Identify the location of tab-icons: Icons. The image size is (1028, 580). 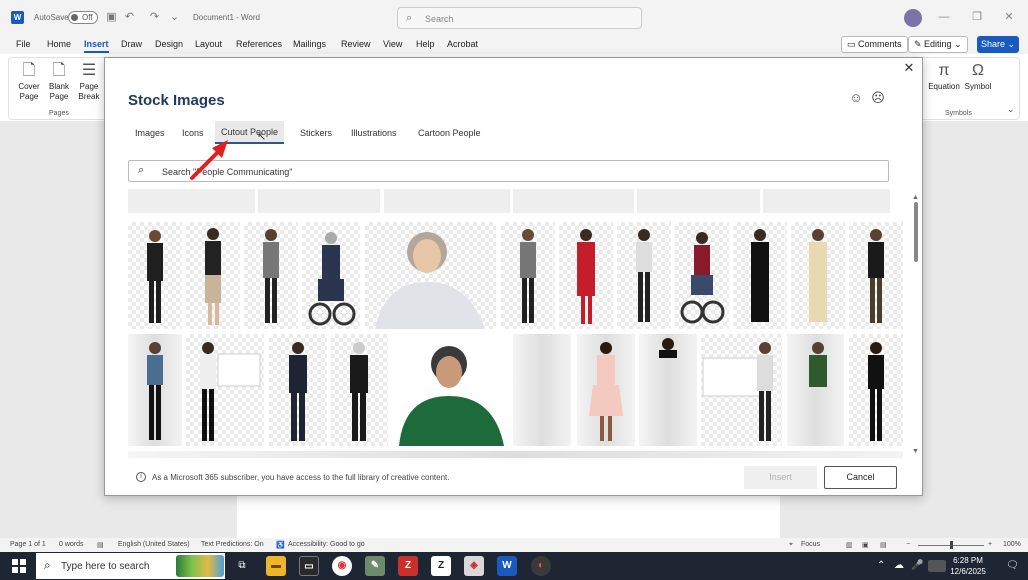
(193, 133).